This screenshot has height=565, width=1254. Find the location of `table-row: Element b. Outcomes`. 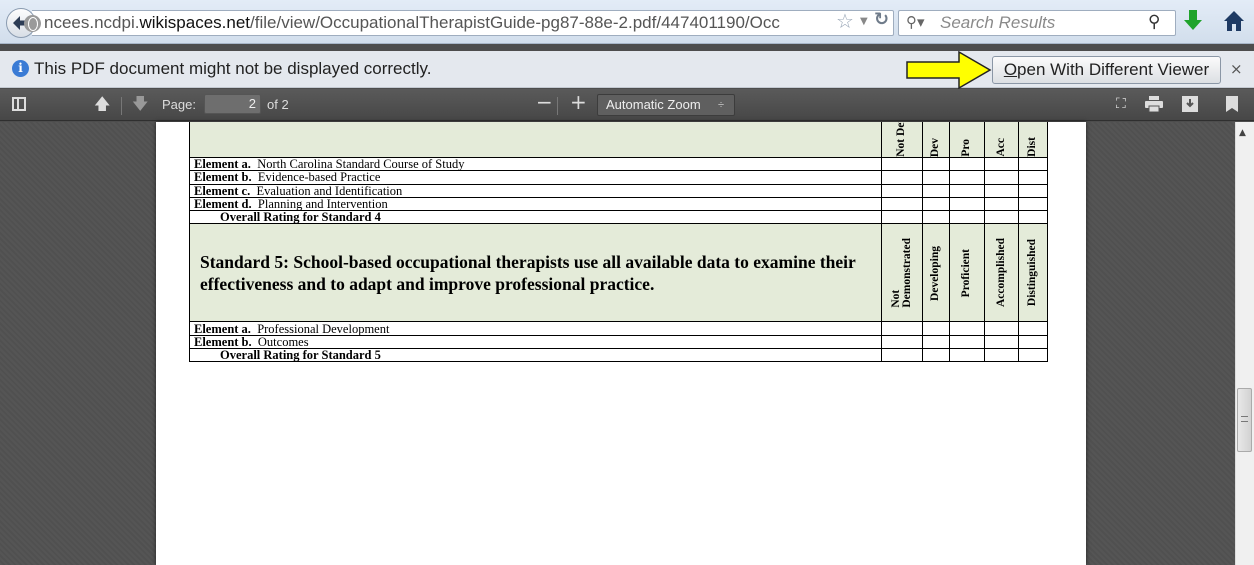

table-row: Element b. Outcomes is located at coordinates (619, 342).